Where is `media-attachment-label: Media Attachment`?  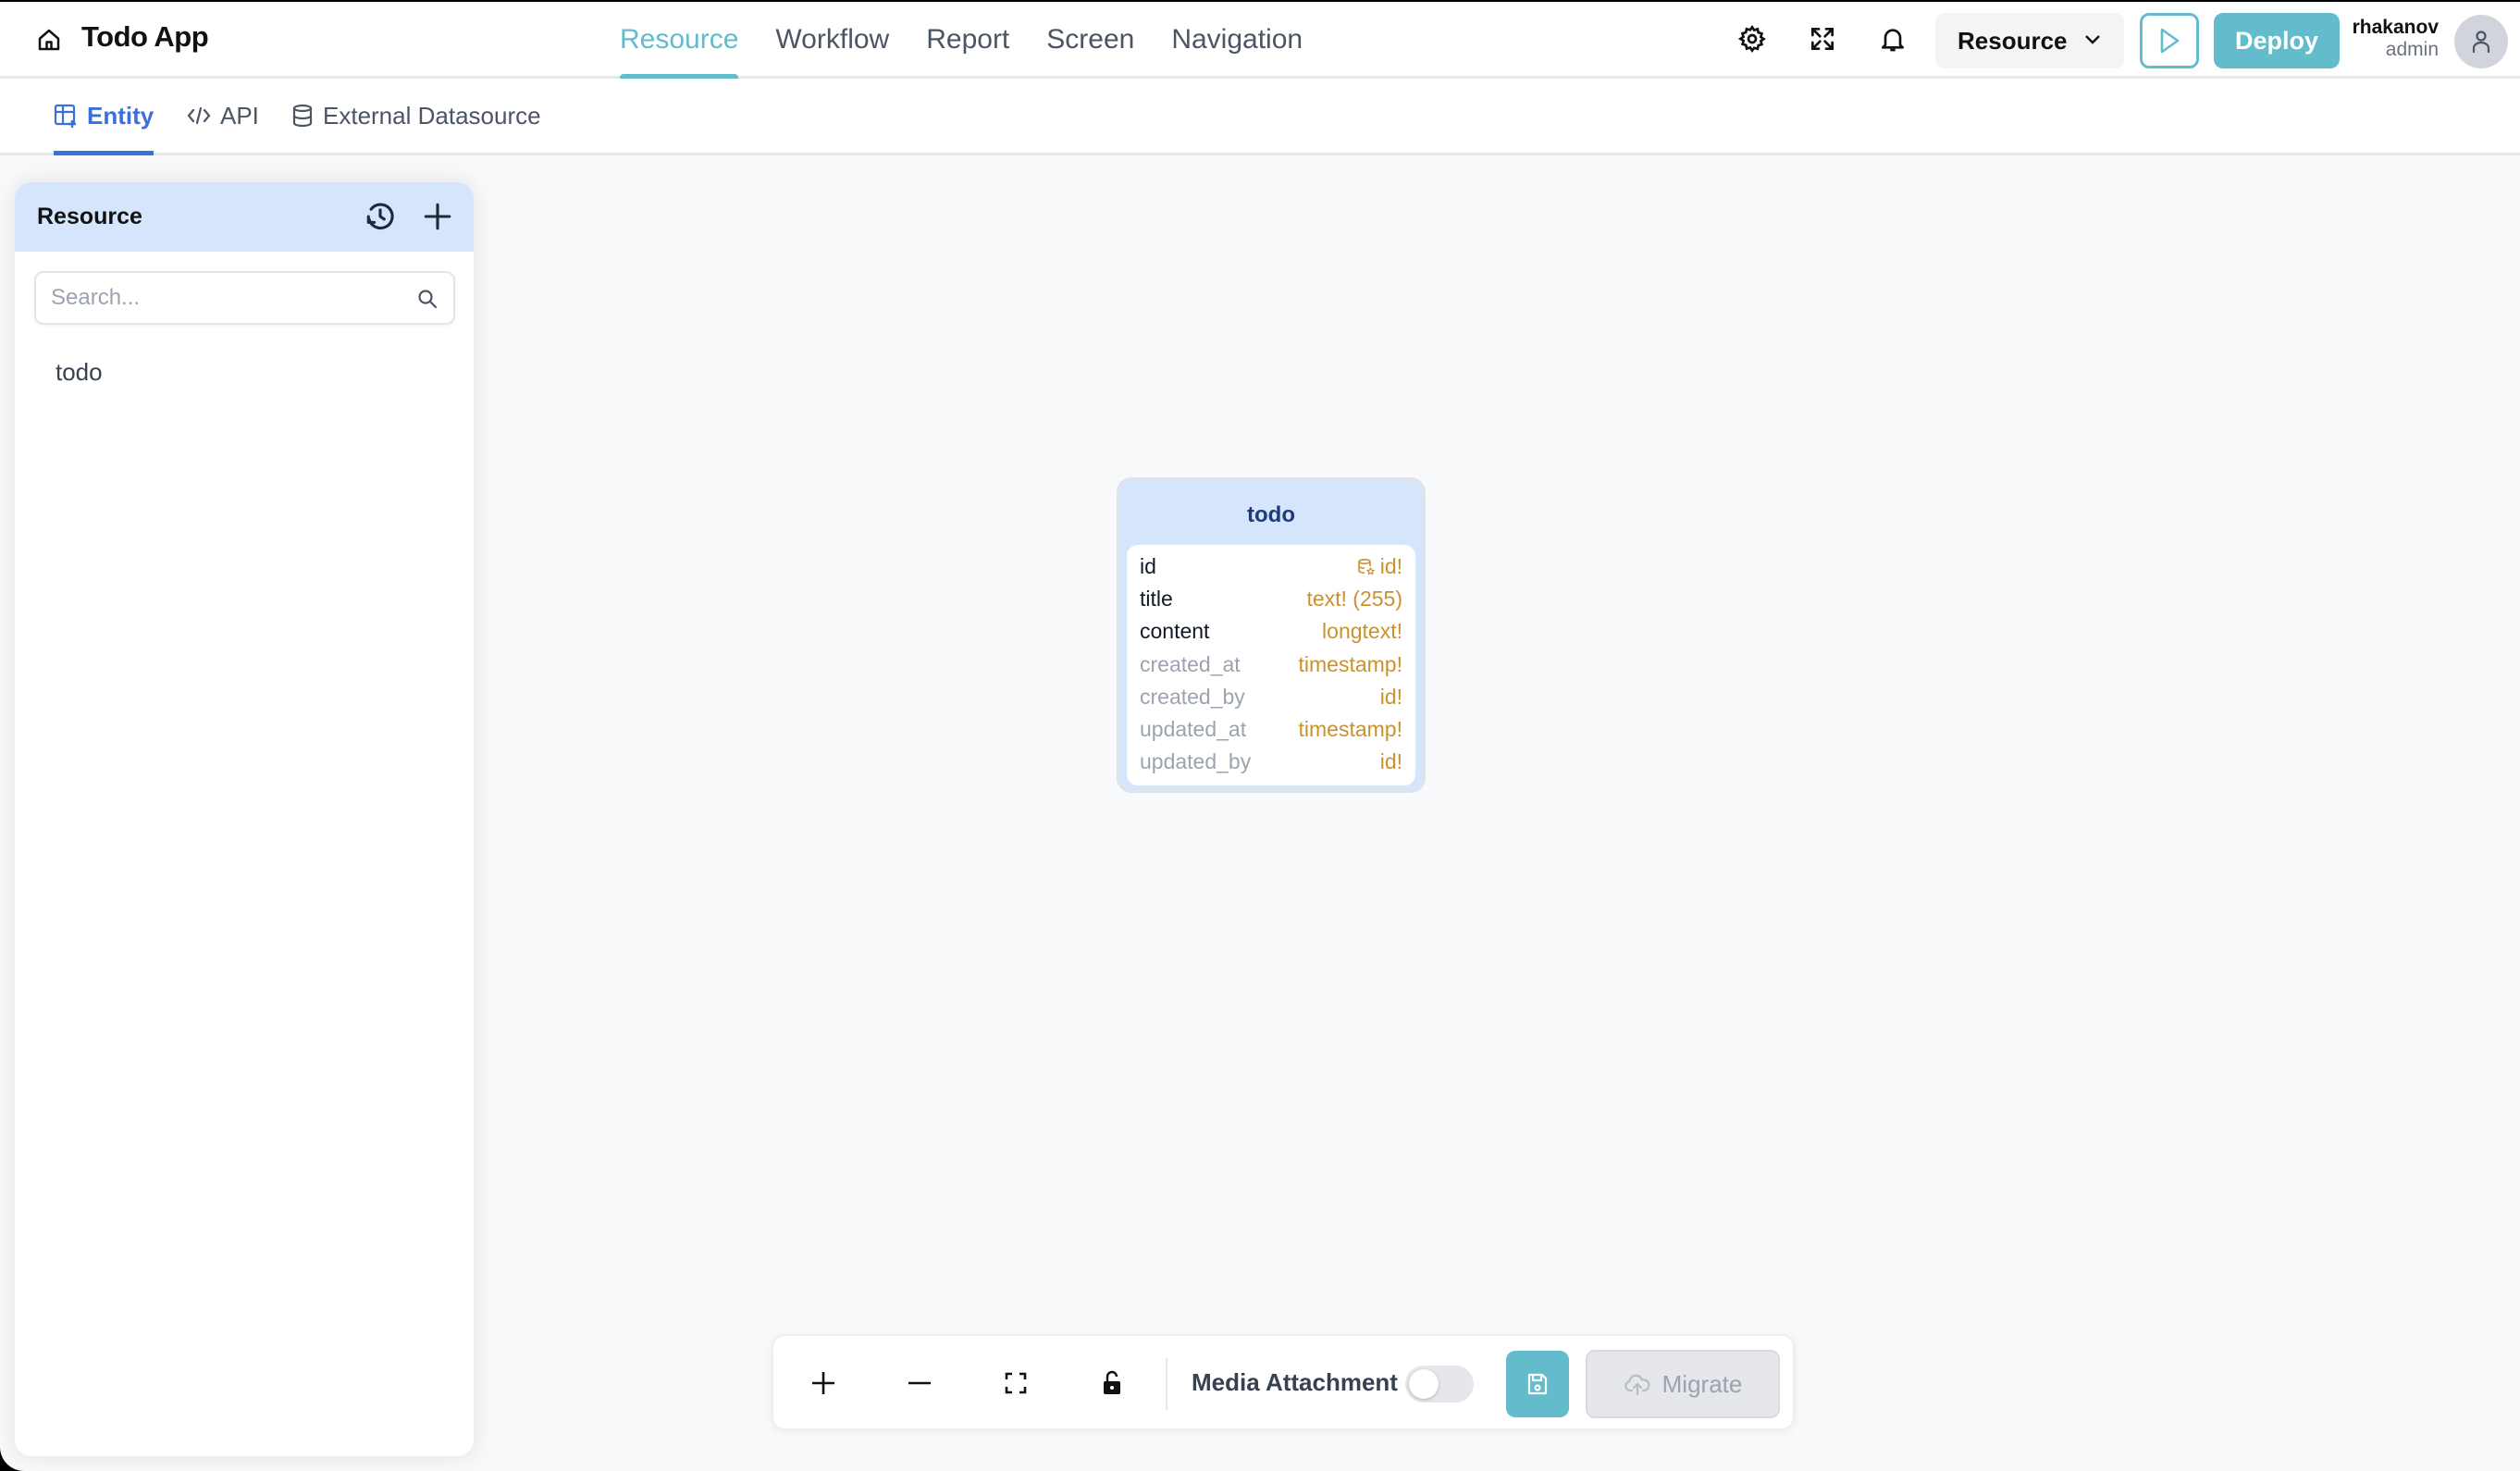 media-attachment-label: Media Attachment is located at coordinates (1295, 1382).